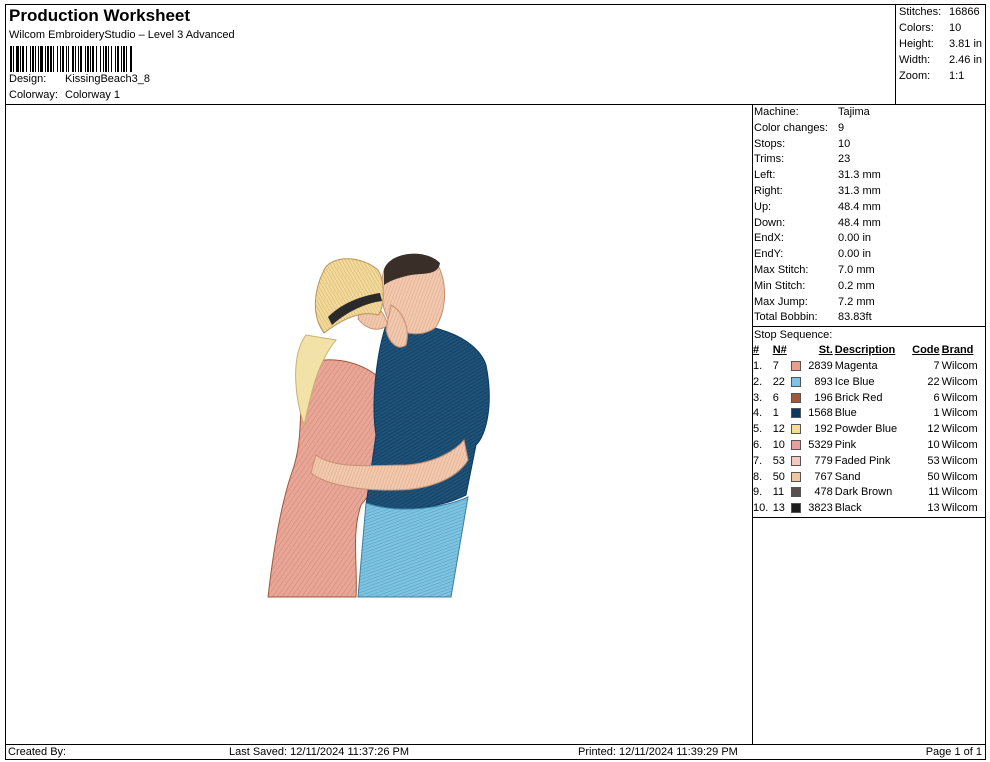 Image resolution: width=990 pixels, height=762 pixels. Describe the element at coordinates (856, 285) in the screenshot. I see `info-value: 0.2 mm` at that location.